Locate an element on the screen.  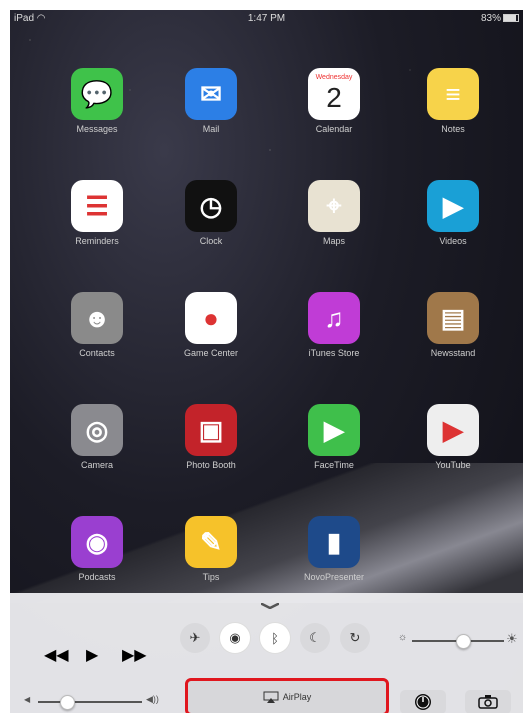
videos-icon-glyph: ▶ is located at coordinates (453, 205).